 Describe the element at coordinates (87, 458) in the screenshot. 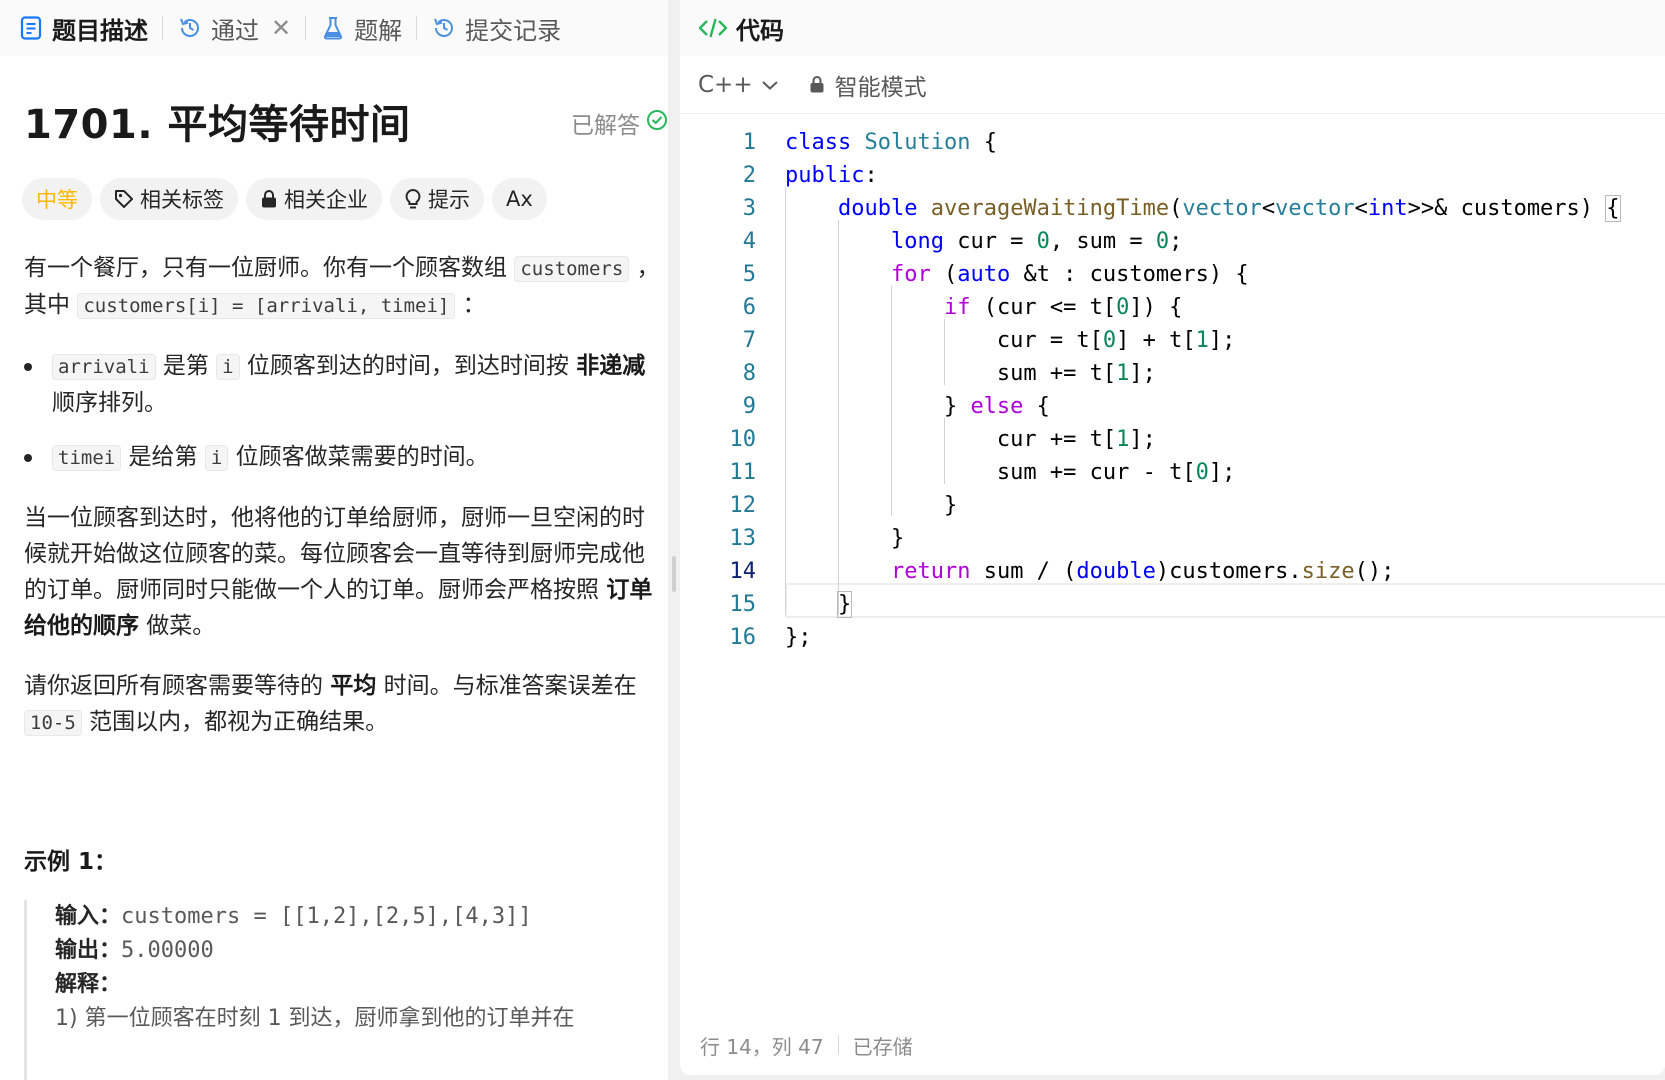

I see `inline-code: timei` at that location.